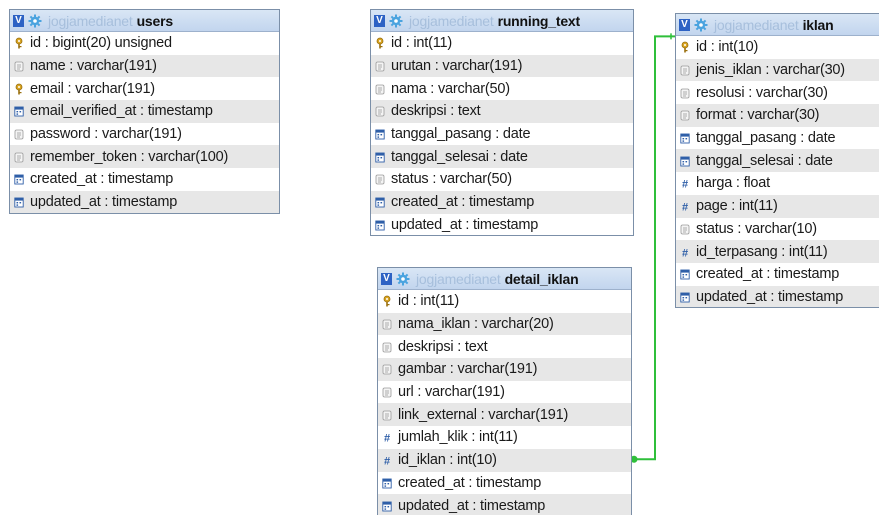 The image size is (879, 515). I want to click on column-row: format : varchar(30), so click(777, 115).